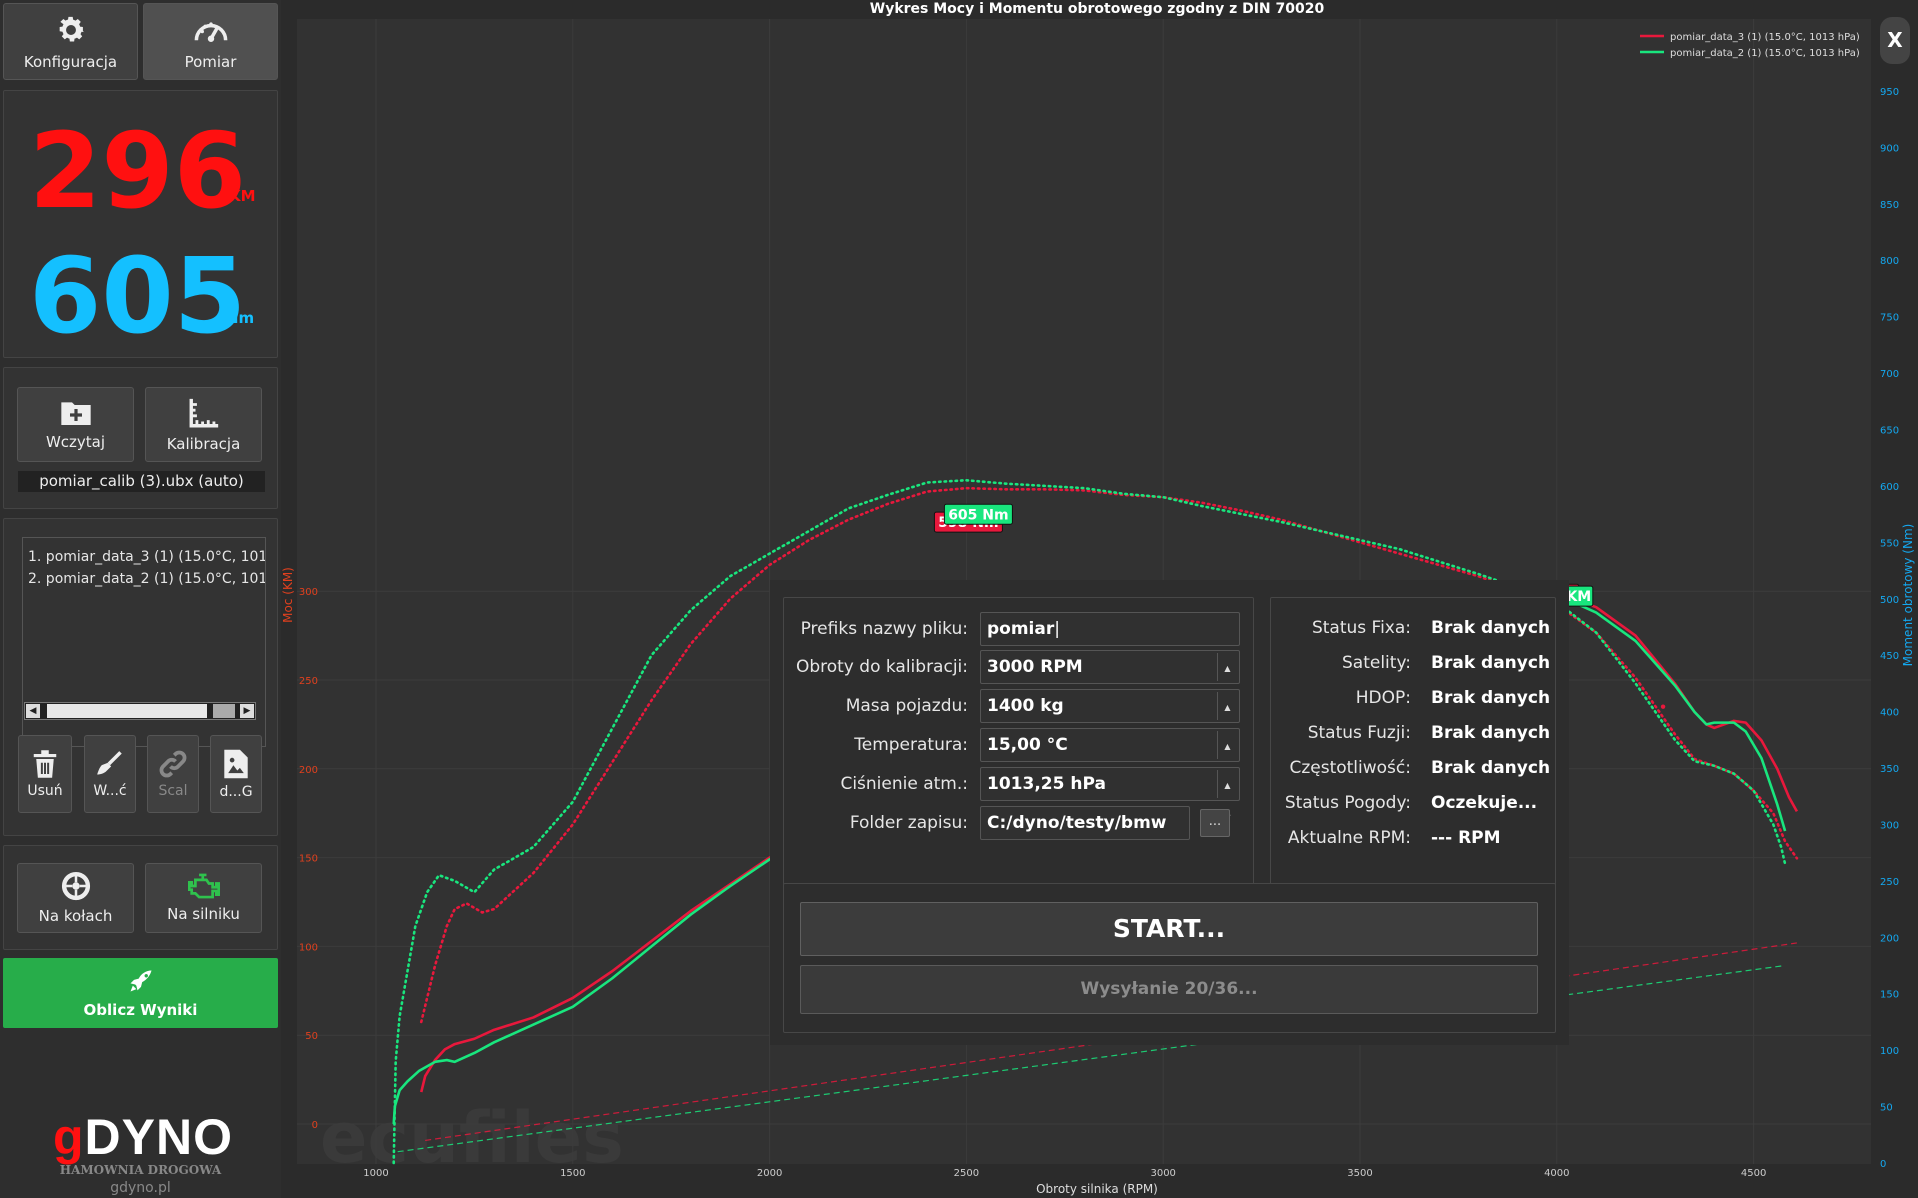 The image size is (1918, 1198). I want to click on y-right-tick-label: 500, so click(1889, 600).